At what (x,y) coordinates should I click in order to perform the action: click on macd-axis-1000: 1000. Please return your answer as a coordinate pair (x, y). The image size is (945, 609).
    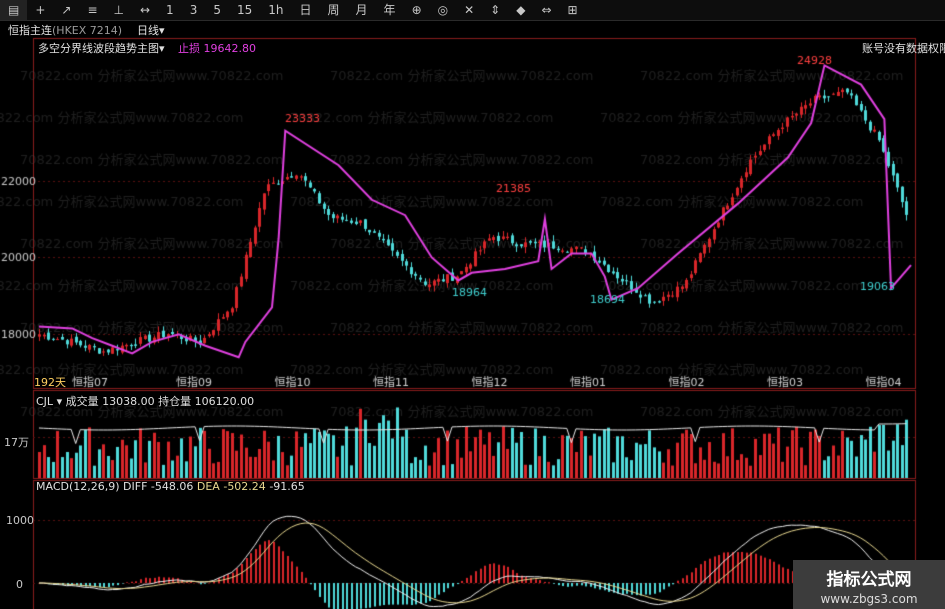
    Looking at the image, I should click on (20, 520).